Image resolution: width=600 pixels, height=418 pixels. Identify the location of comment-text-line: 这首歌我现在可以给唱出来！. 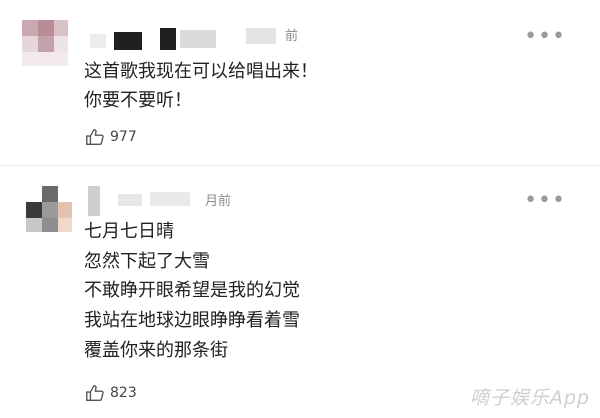
(201, 71).